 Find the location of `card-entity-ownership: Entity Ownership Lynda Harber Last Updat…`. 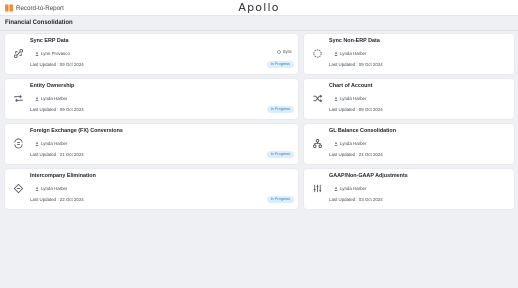

card-entity-ownership: Entity Ownership Lynda Harber Last Updat… is located at coordinates (151, 99).